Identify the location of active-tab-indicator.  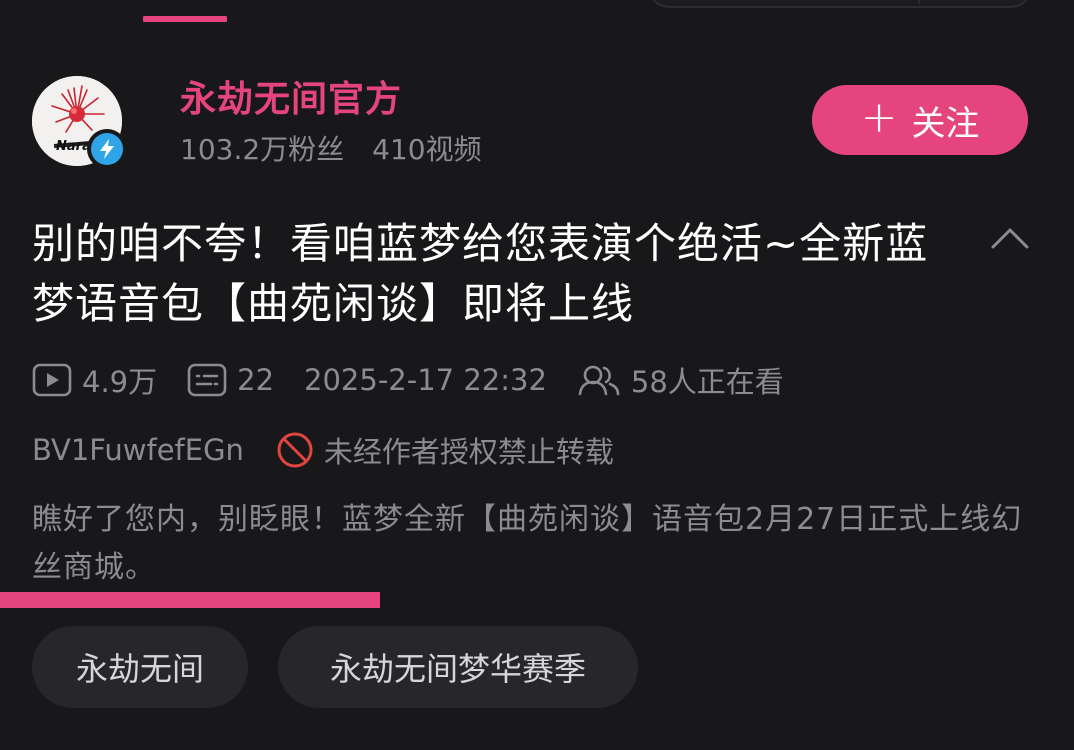
(185, 19).